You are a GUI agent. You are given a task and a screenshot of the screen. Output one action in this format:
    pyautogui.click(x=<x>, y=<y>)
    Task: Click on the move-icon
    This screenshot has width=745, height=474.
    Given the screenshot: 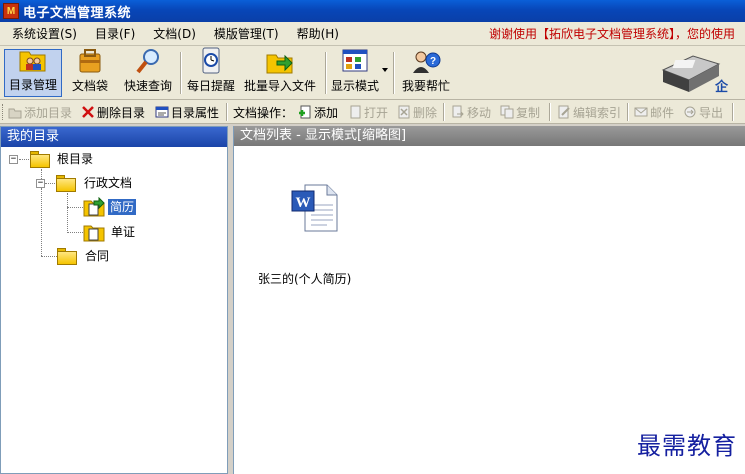 What is the action you would take?
    pyautogui.click(x=458, y=112)
    